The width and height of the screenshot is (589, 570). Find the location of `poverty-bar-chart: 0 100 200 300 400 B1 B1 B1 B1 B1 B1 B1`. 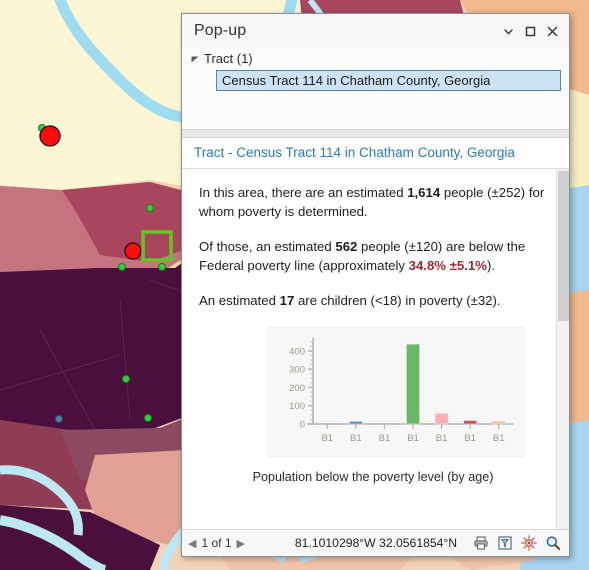

poverty-bar-chart: 0 100 200 300 400 B1 B1 B1 B1 B1 B1 B1 is located at coordinates (396, 392).